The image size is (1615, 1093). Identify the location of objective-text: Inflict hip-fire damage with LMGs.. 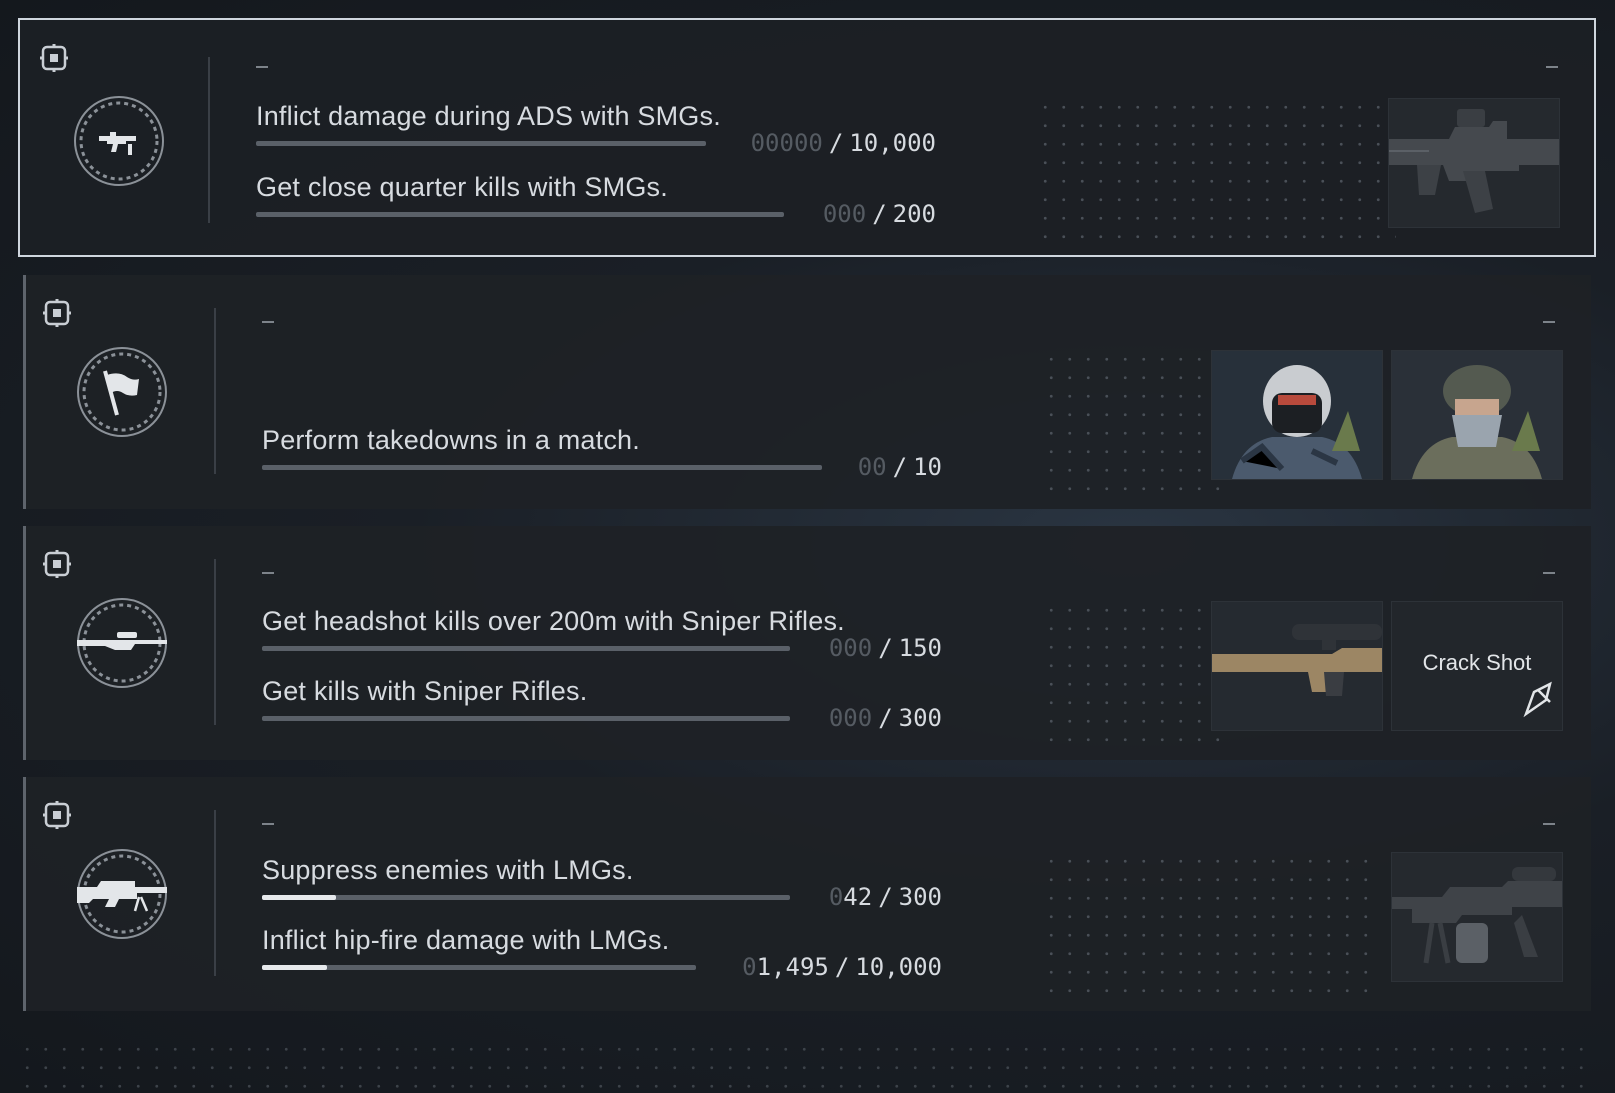
(466, 940).